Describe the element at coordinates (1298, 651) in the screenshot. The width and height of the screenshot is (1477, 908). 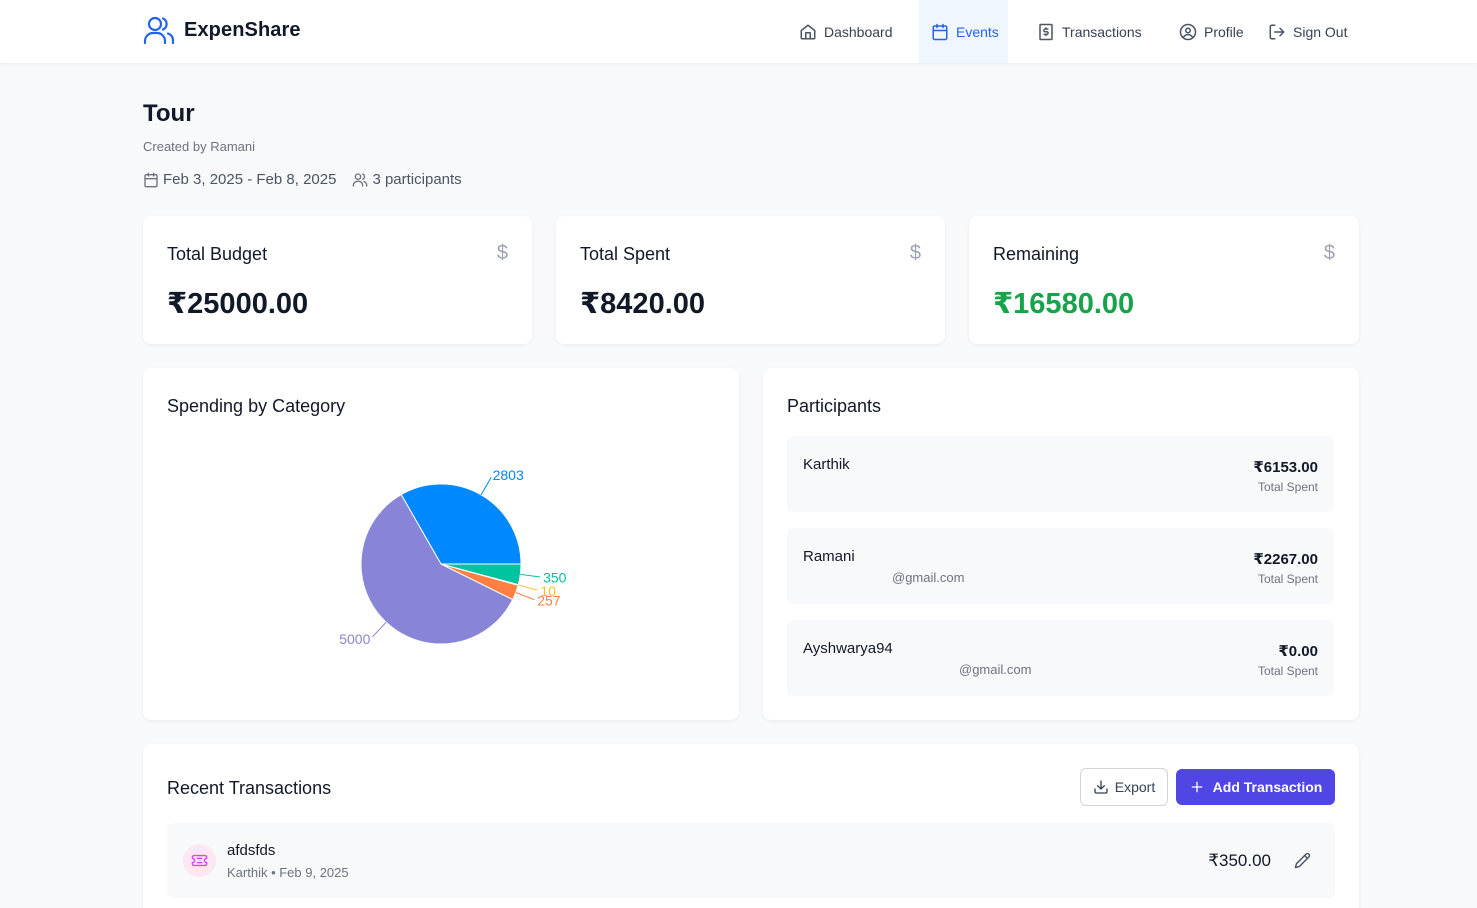
I see `participant-amount: ₹0.00` at that location.